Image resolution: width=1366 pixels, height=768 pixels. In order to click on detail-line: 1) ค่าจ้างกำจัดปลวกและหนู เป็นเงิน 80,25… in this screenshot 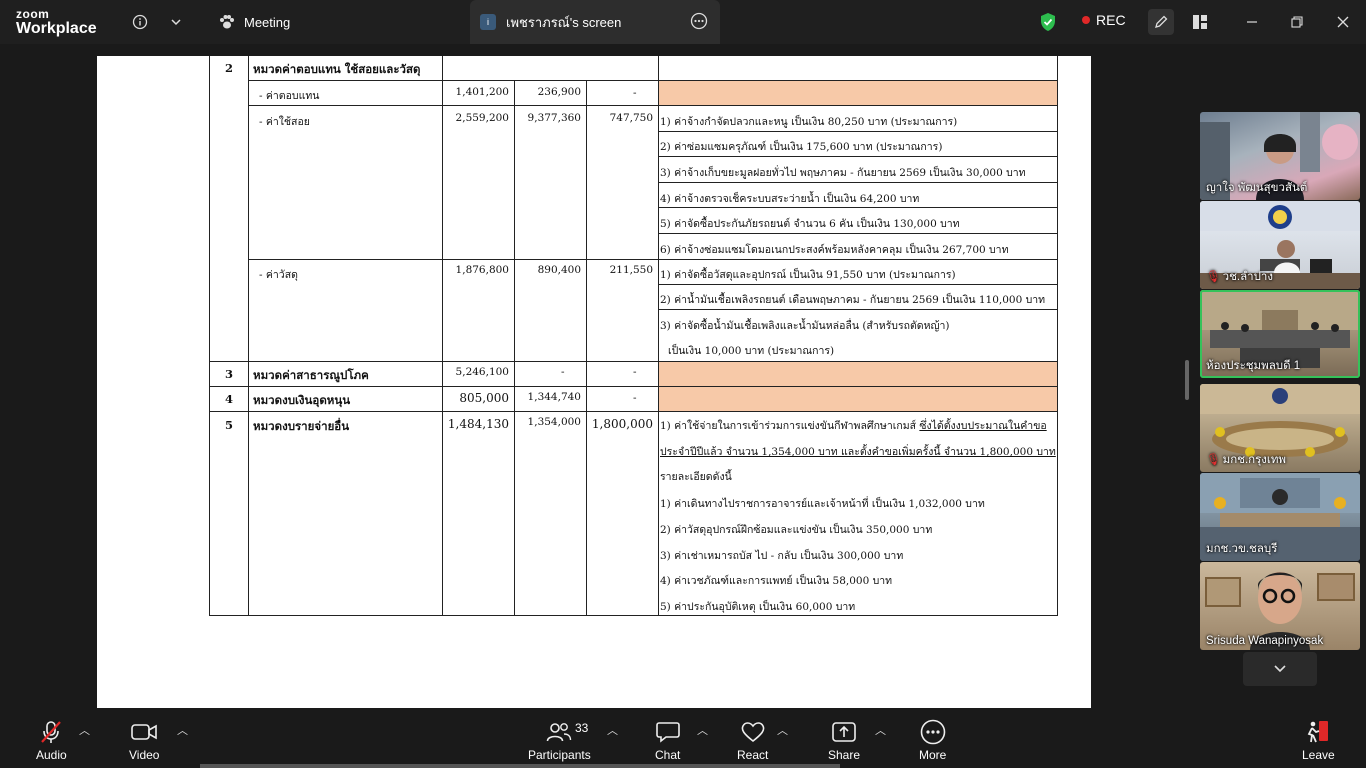, I will do `click(809, 122)`.